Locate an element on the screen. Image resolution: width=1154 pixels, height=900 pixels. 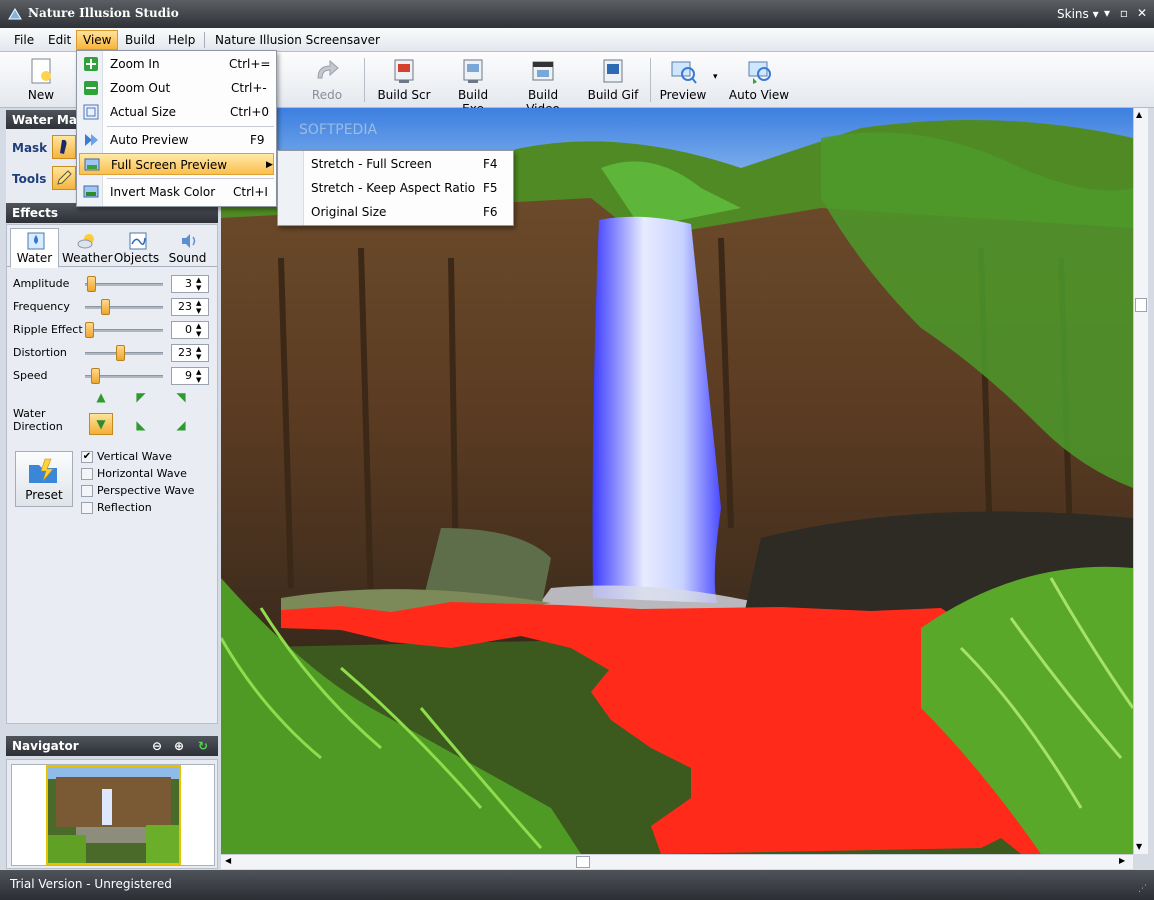
actual-size-icon is located at coordinates (91, 112).